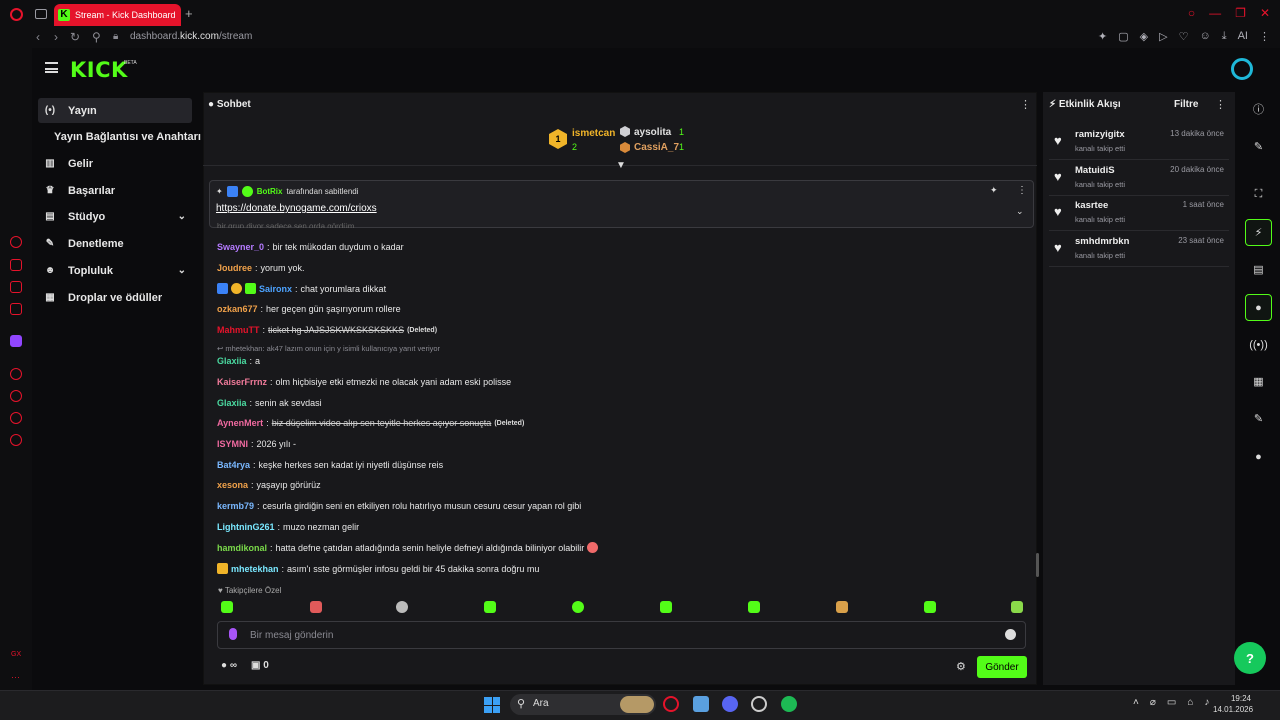 The height and width of the screenshot is (720, 1280). I want to click on chat-username: AynenMert, so click(240, 423).